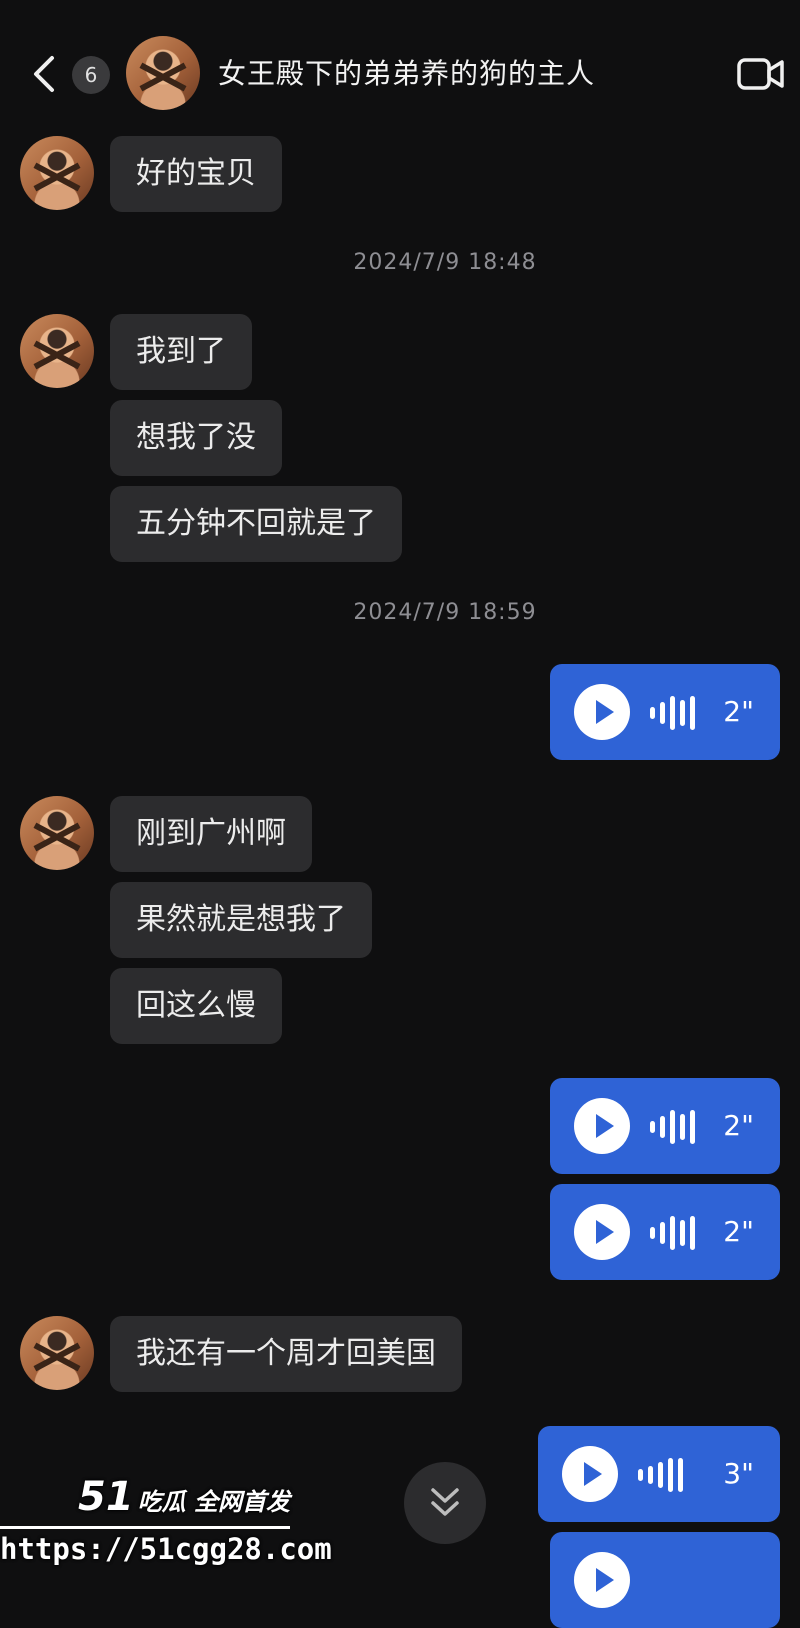 This screenshot has width=800, height=1628. I want to click on message-bubble: 我到了, so click(181, 352).